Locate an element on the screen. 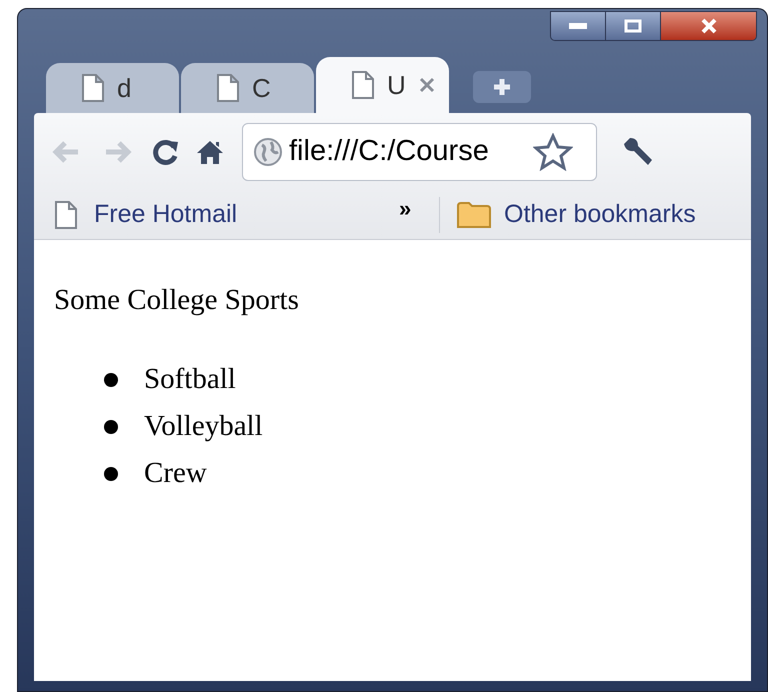  folder-icon is located at coordinates (474, 215).